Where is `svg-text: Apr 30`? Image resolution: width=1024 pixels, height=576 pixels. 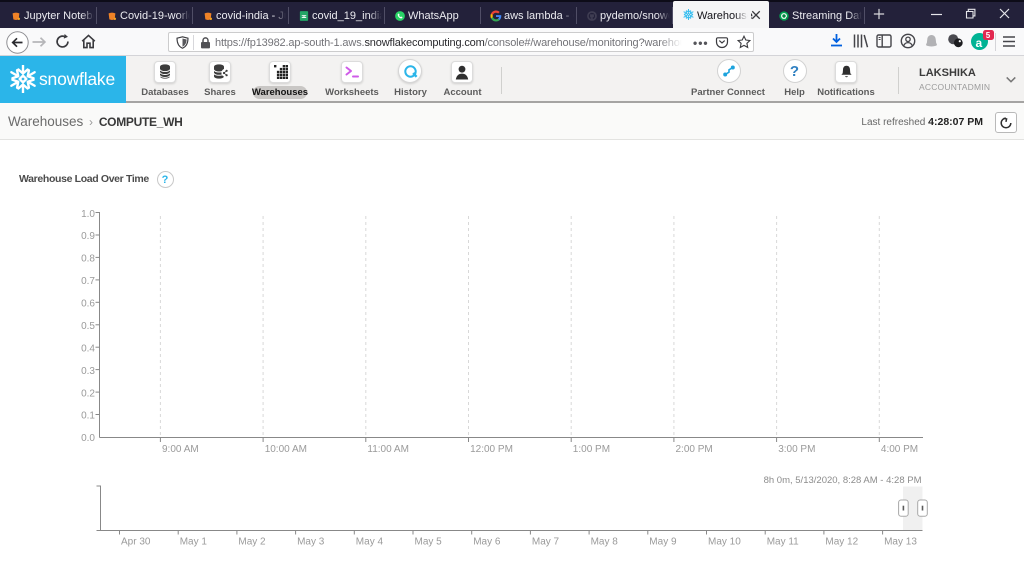
svg-text: Apr 30 is located at coordinates (136, 541).